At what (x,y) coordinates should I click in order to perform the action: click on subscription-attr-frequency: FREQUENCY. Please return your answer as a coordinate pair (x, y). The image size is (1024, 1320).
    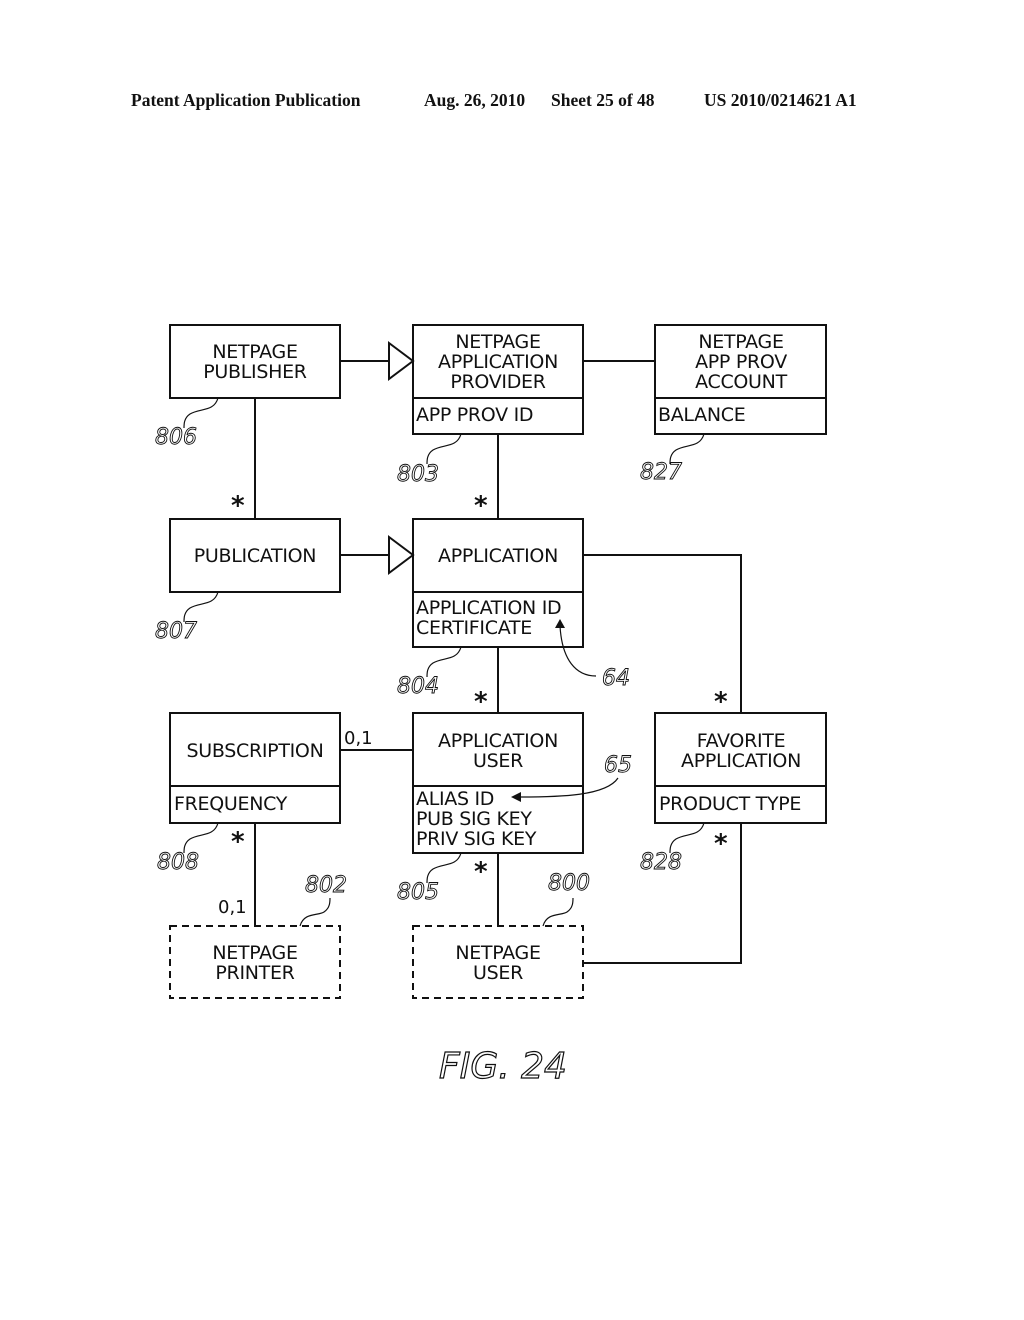
    Looking at the image, I should click on (231, 804).